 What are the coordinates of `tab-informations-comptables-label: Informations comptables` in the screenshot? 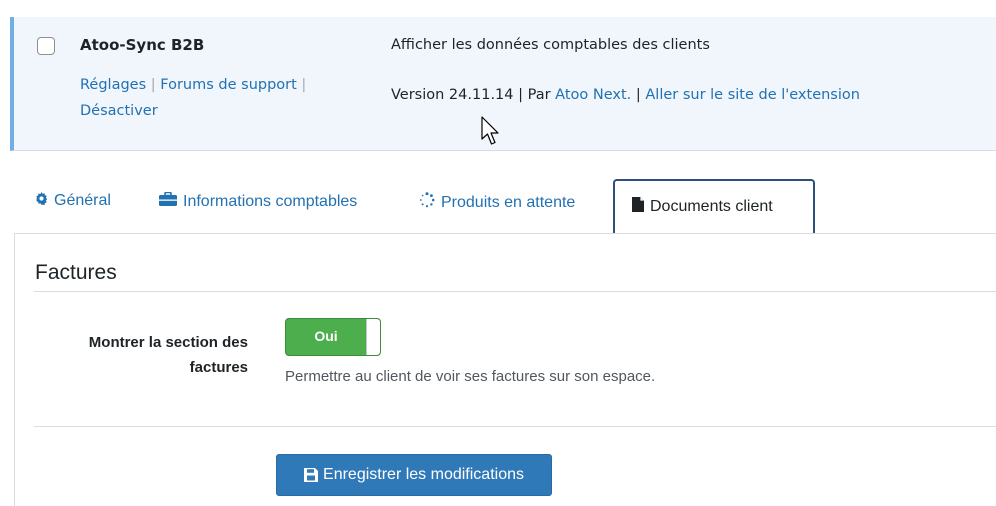 It's located at (270, 201).